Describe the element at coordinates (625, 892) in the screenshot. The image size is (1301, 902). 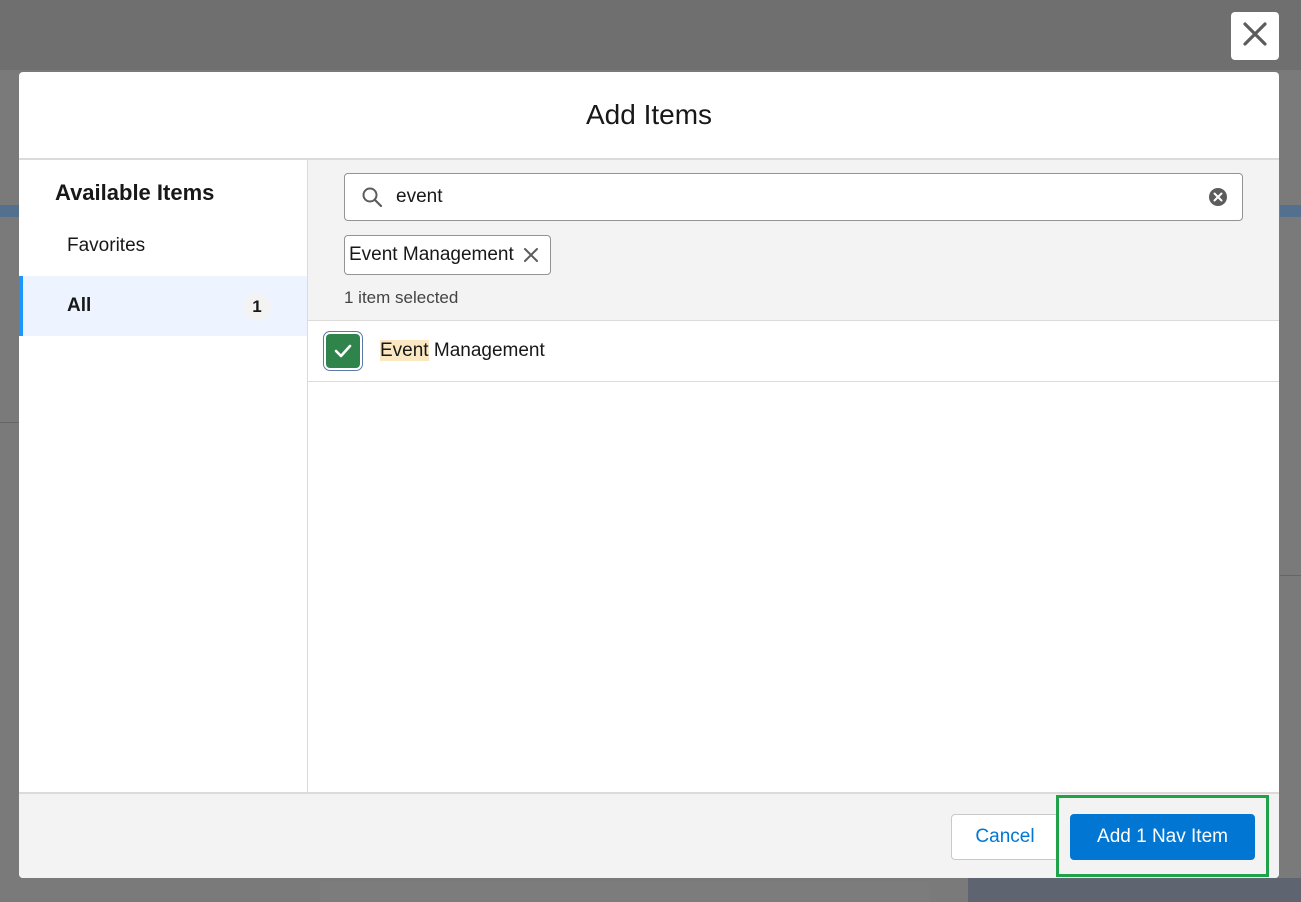
I see `background-bottom-area` at that location.